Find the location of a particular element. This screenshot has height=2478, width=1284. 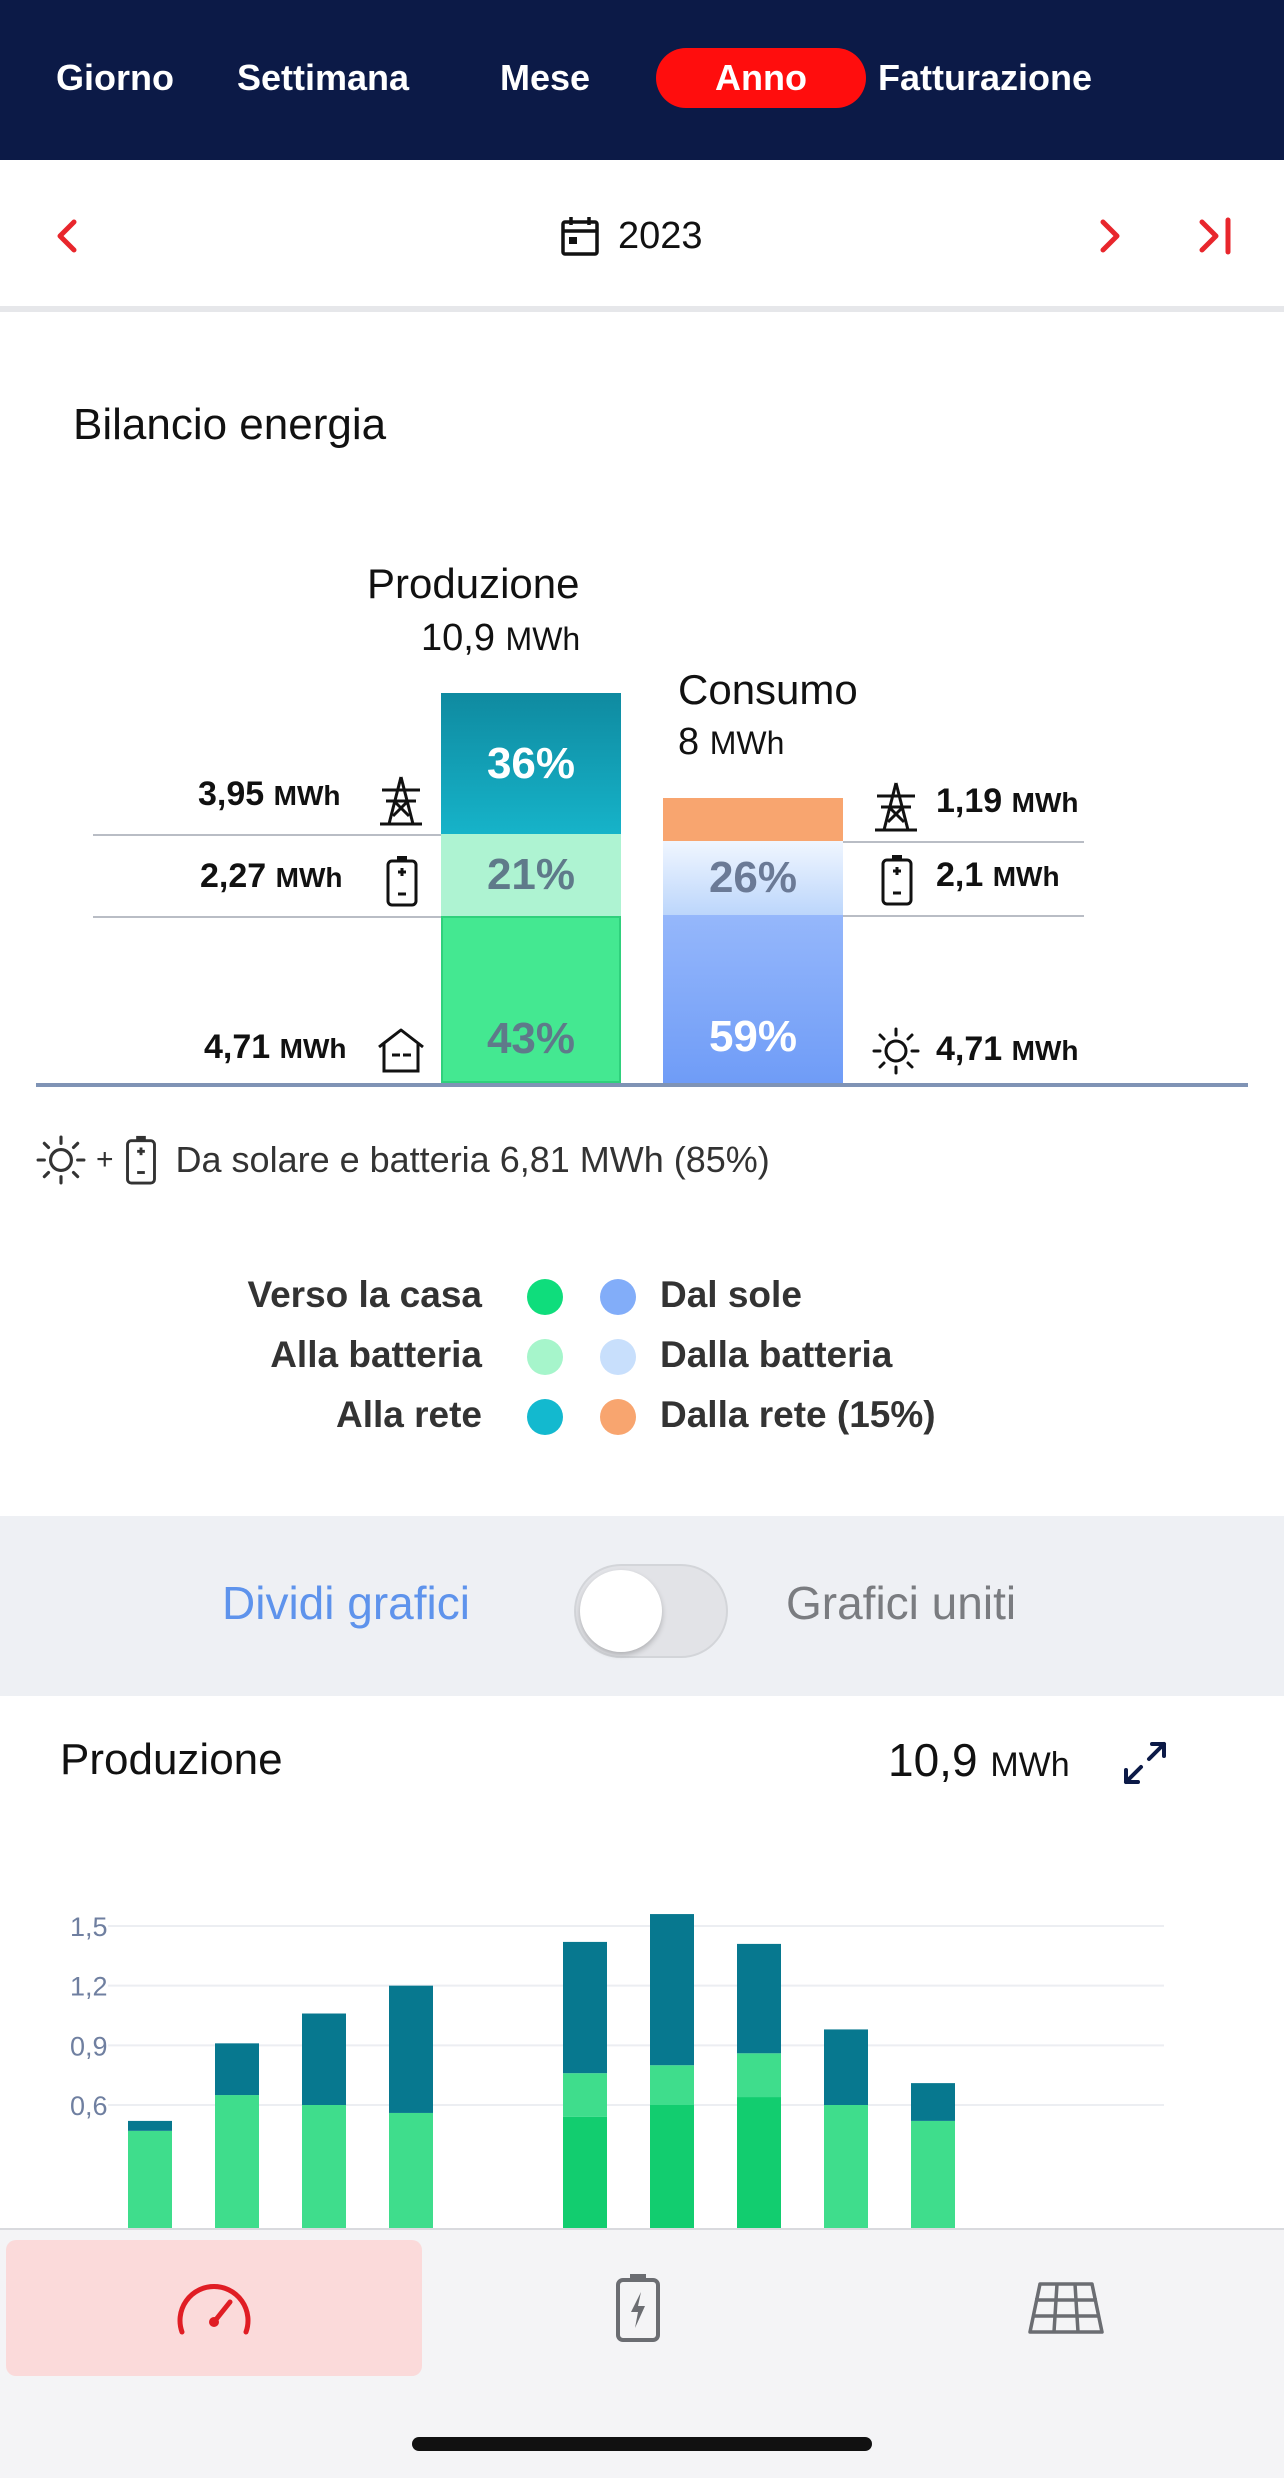

tab-month: Mese is located at coordinates (545, 78).